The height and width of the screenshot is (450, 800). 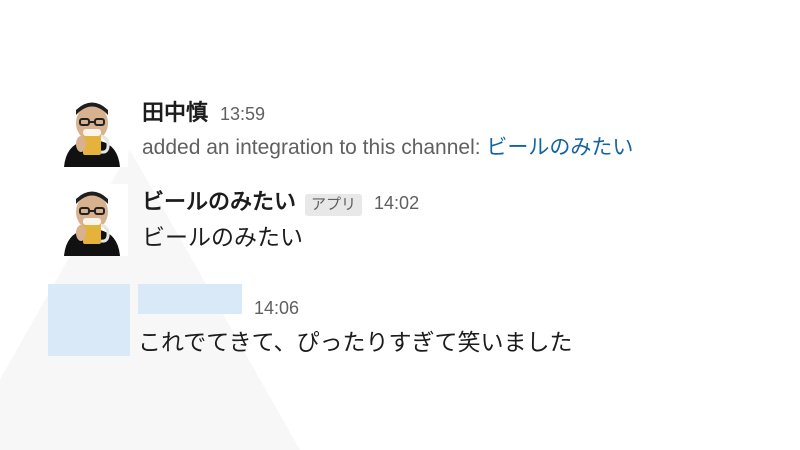 I want to click on redacted-sender-name, so click(x=190, y=299).